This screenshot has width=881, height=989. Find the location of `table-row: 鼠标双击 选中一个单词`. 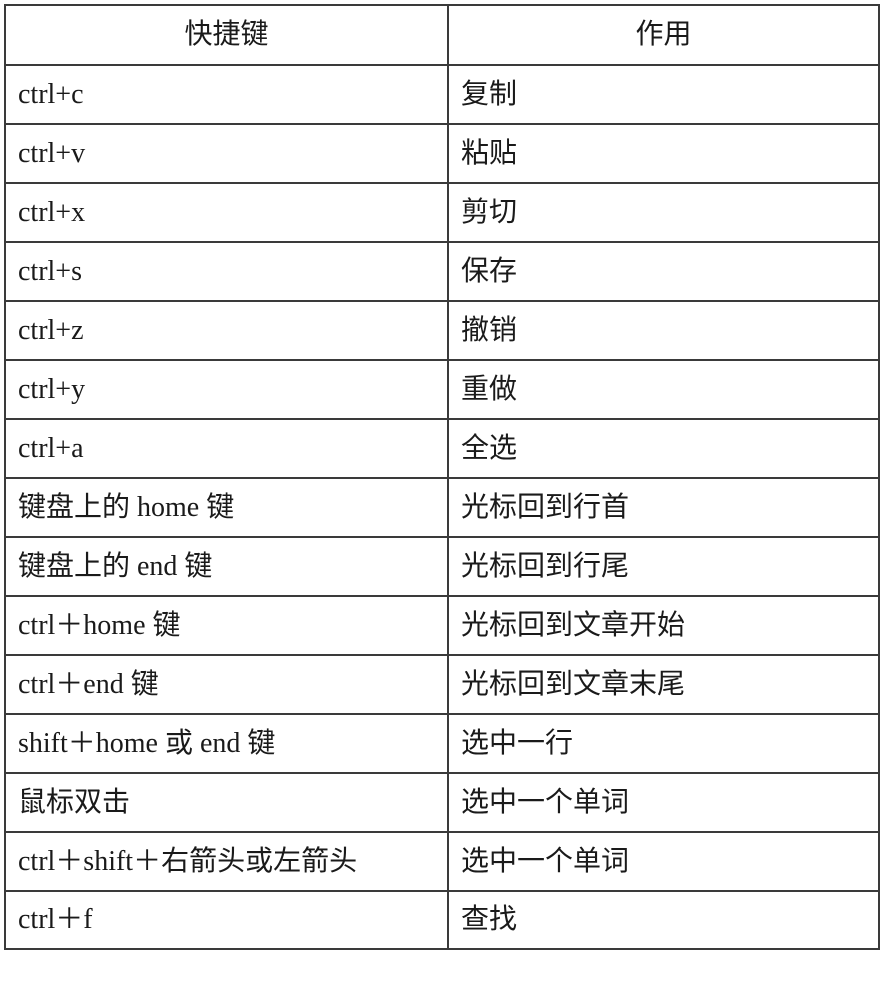

table-row: 鼠标双击 选中一个单词 is located at coordinates (442, 802).